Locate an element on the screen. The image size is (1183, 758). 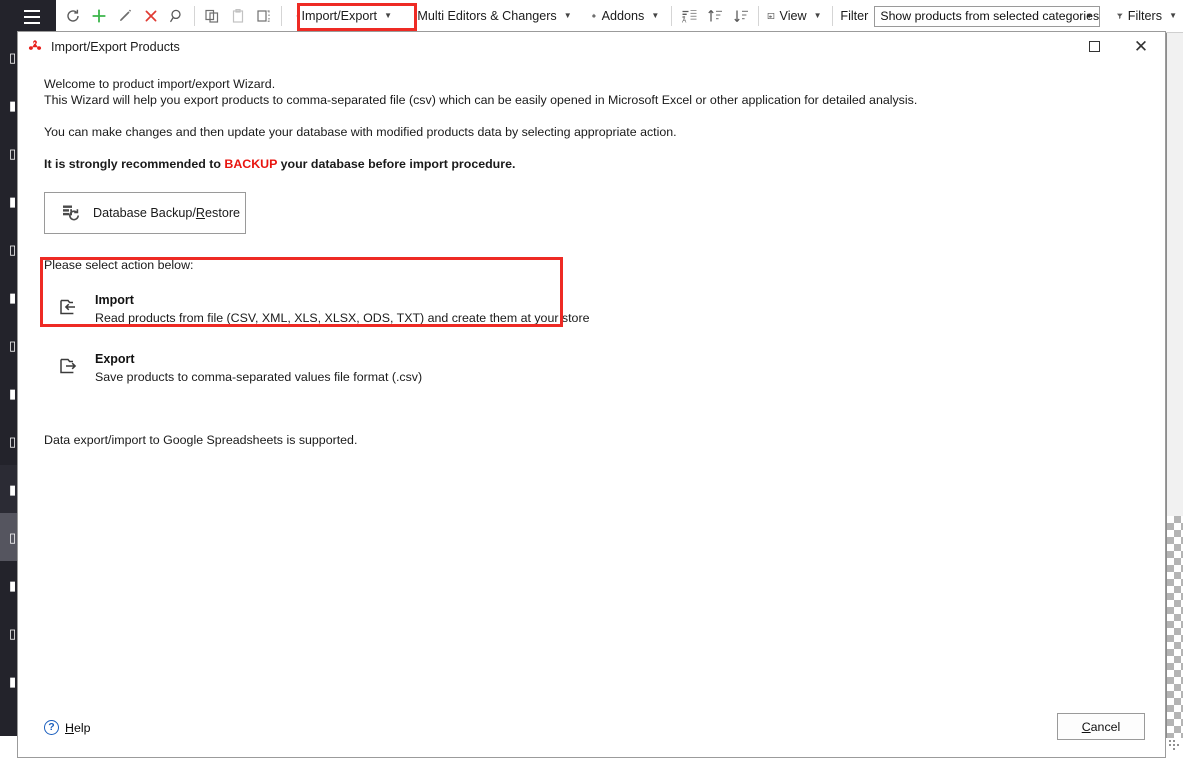
search-button is located at coordinates (177, 16).